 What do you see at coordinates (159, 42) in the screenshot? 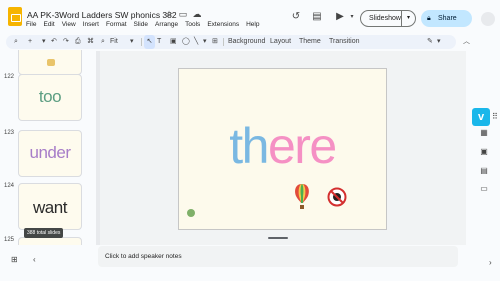
I see `text-box-icon: T` at bounding box center [159, 42].